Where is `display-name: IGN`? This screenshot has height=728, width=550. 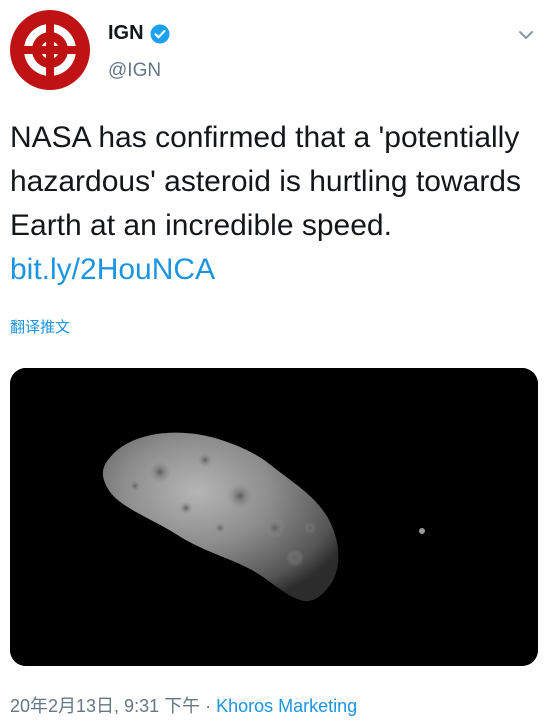 display-name: IGN is located at coordinates (126, 33).